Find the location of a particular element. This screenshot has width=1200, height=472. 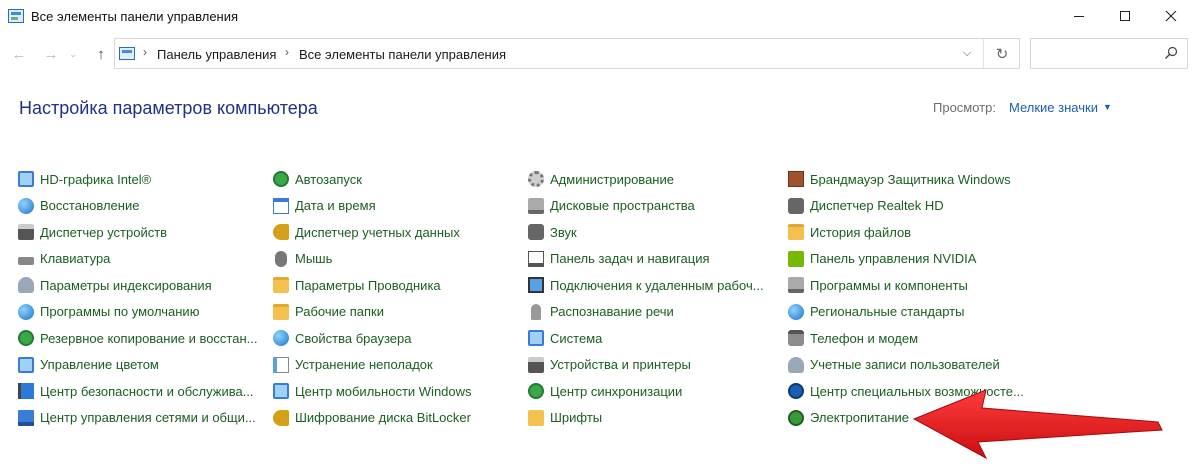

maximize-button is located at coordinates (1125, 16).